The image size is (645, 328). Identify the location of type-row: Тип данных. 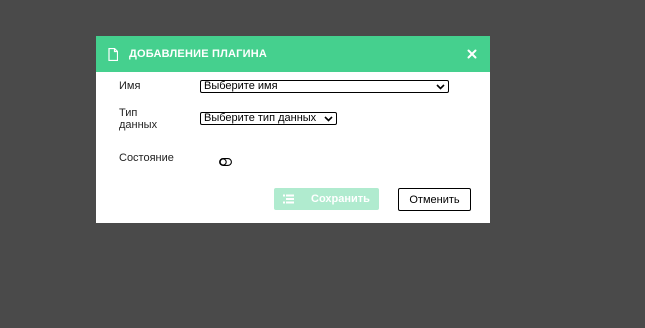
(138, 119).